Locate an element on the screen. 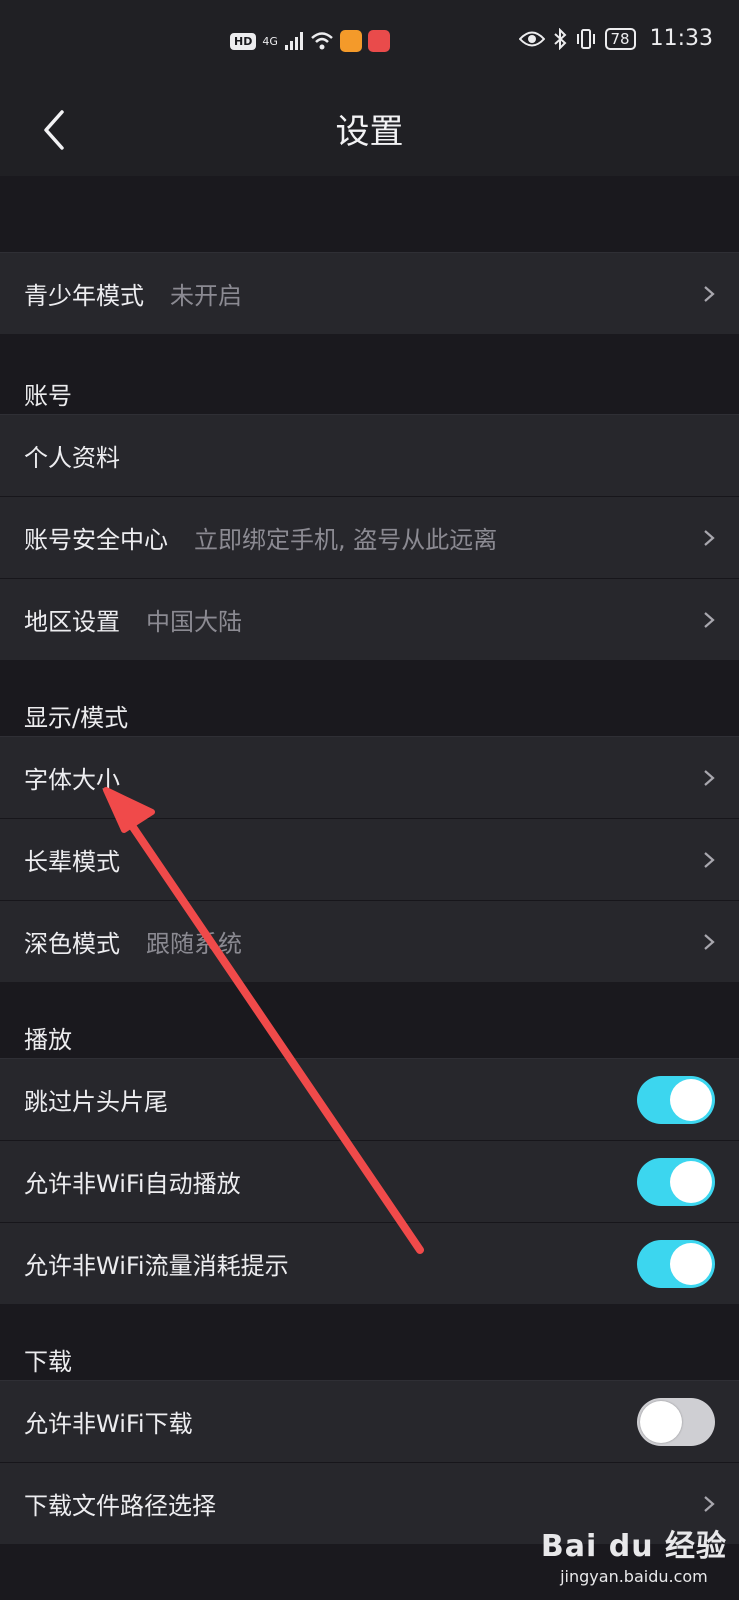 The height and width of the screenshot is (1600, 739). status-right-icons: 78 11:33 is located at coordinates (615, 38).